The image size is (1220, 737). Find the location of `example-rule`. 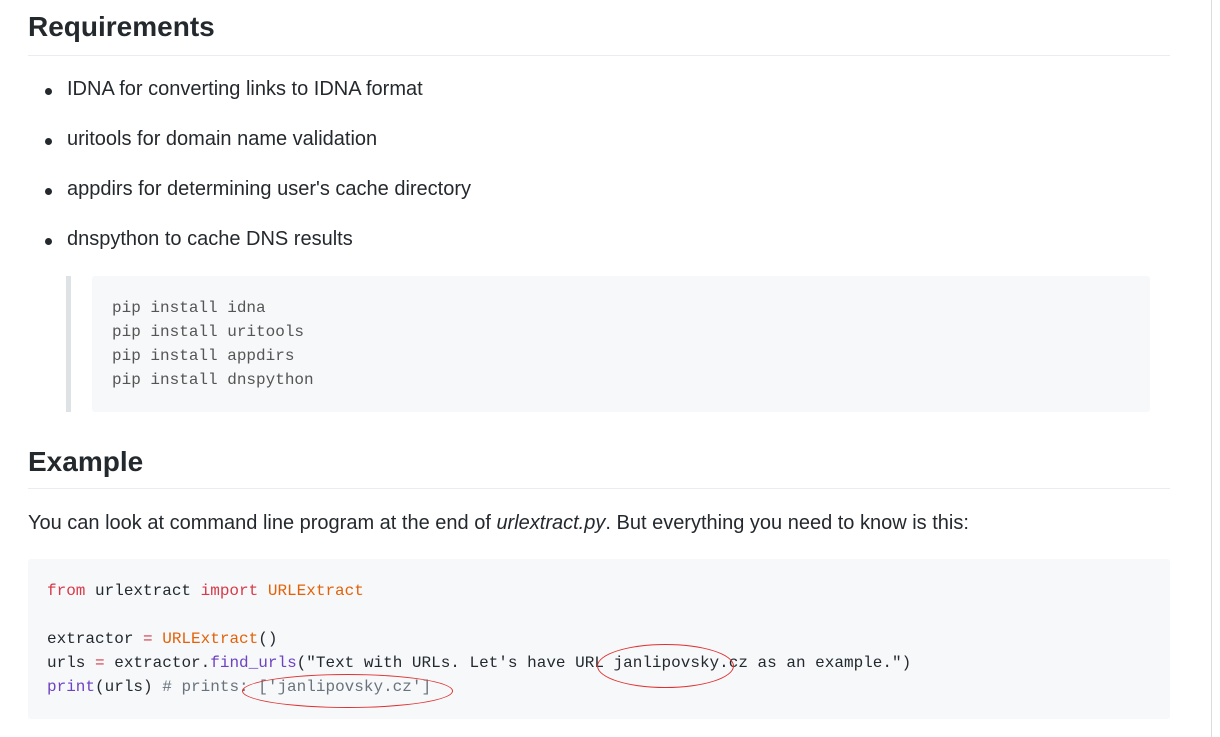

example-rule is located at coordinates (599, 488).